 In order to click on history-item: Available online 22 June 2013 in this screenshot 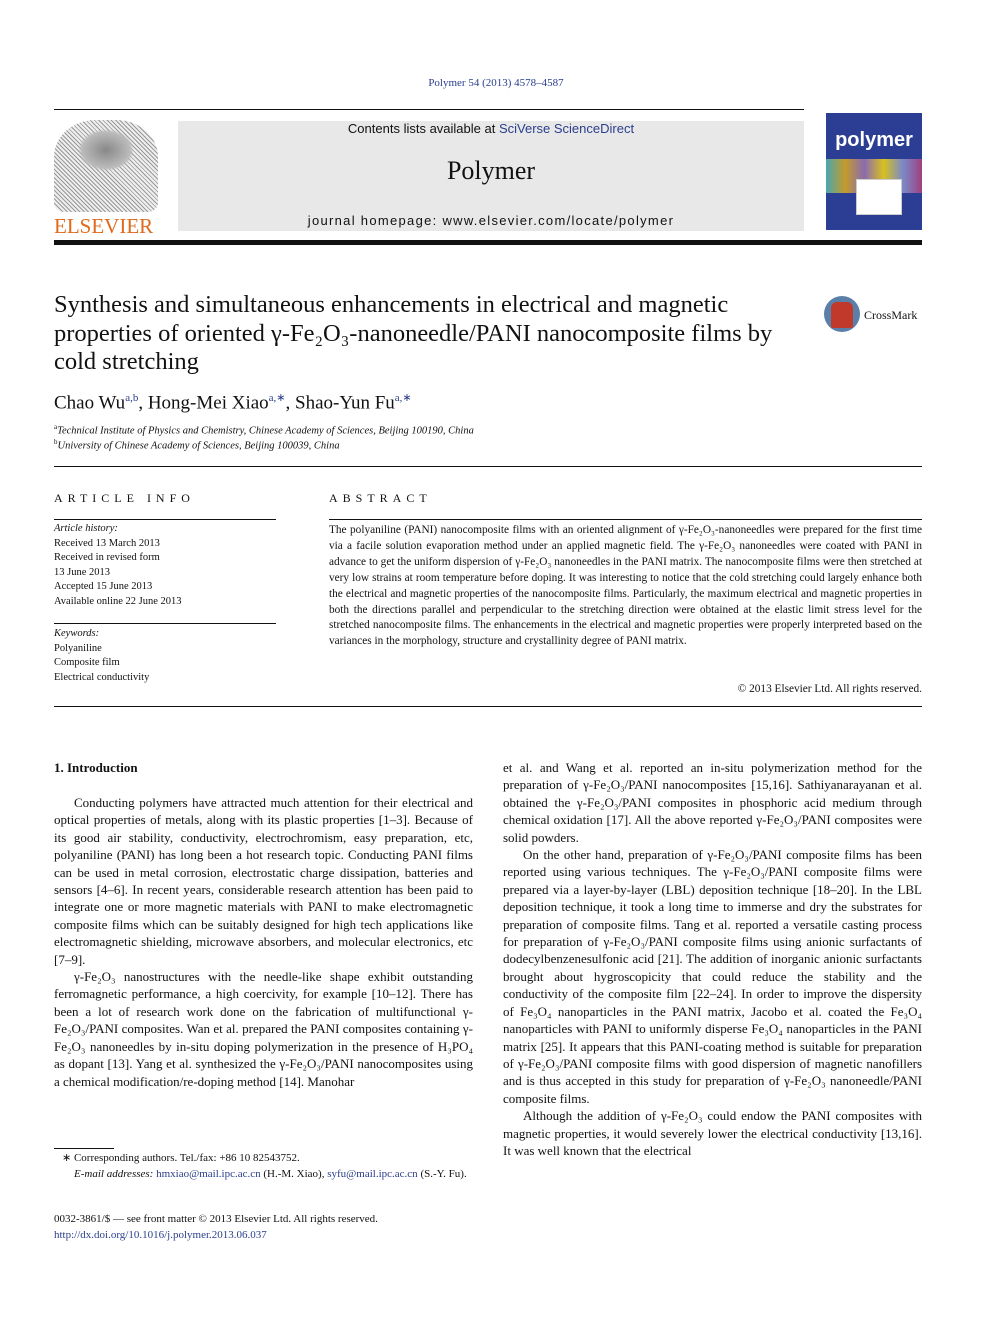, I will do `click(118, 601)`.